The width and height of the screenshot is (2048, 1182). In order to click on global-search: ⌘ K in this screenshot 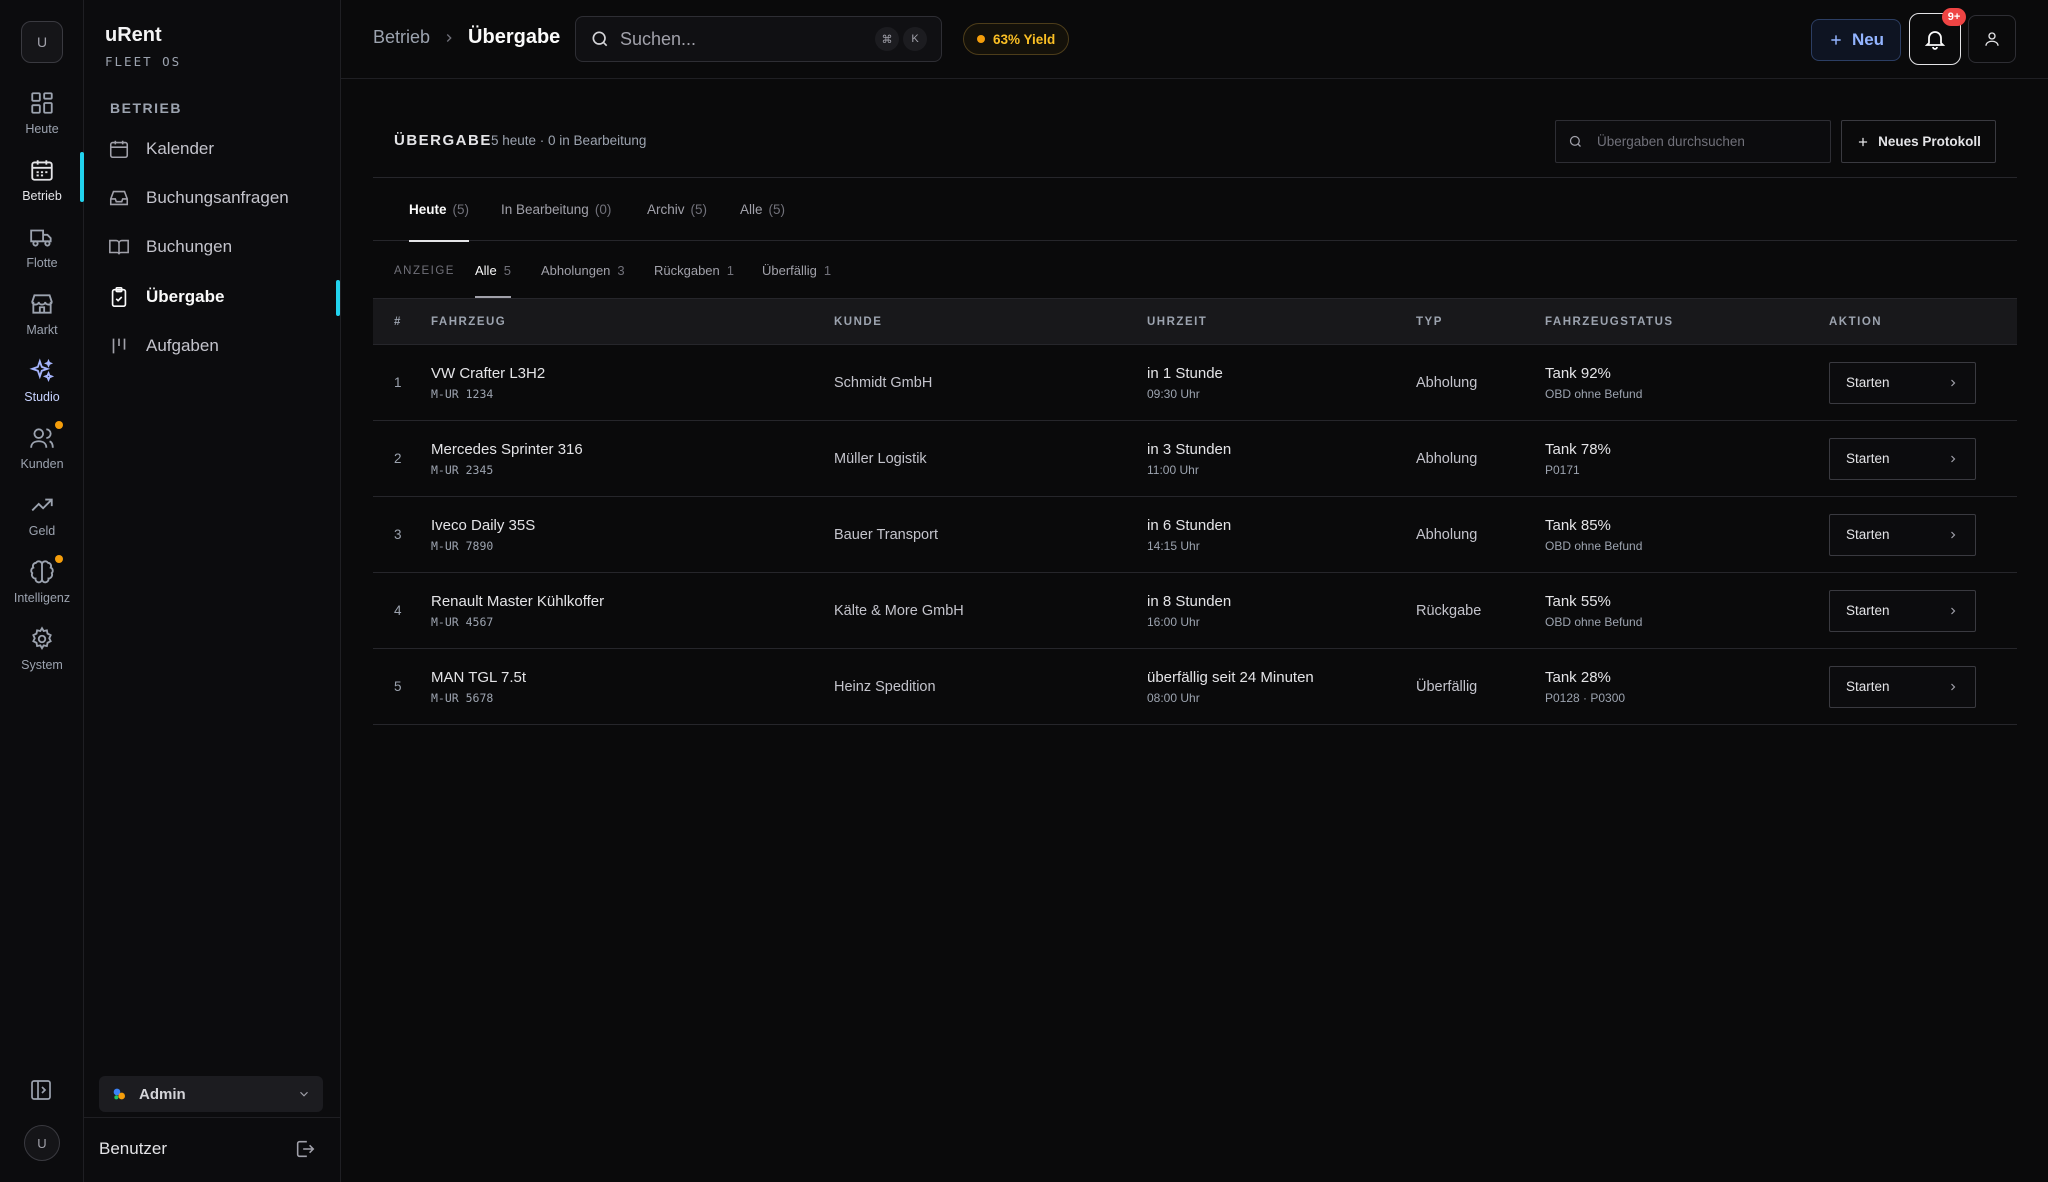, I will do `click(758, 39)`.